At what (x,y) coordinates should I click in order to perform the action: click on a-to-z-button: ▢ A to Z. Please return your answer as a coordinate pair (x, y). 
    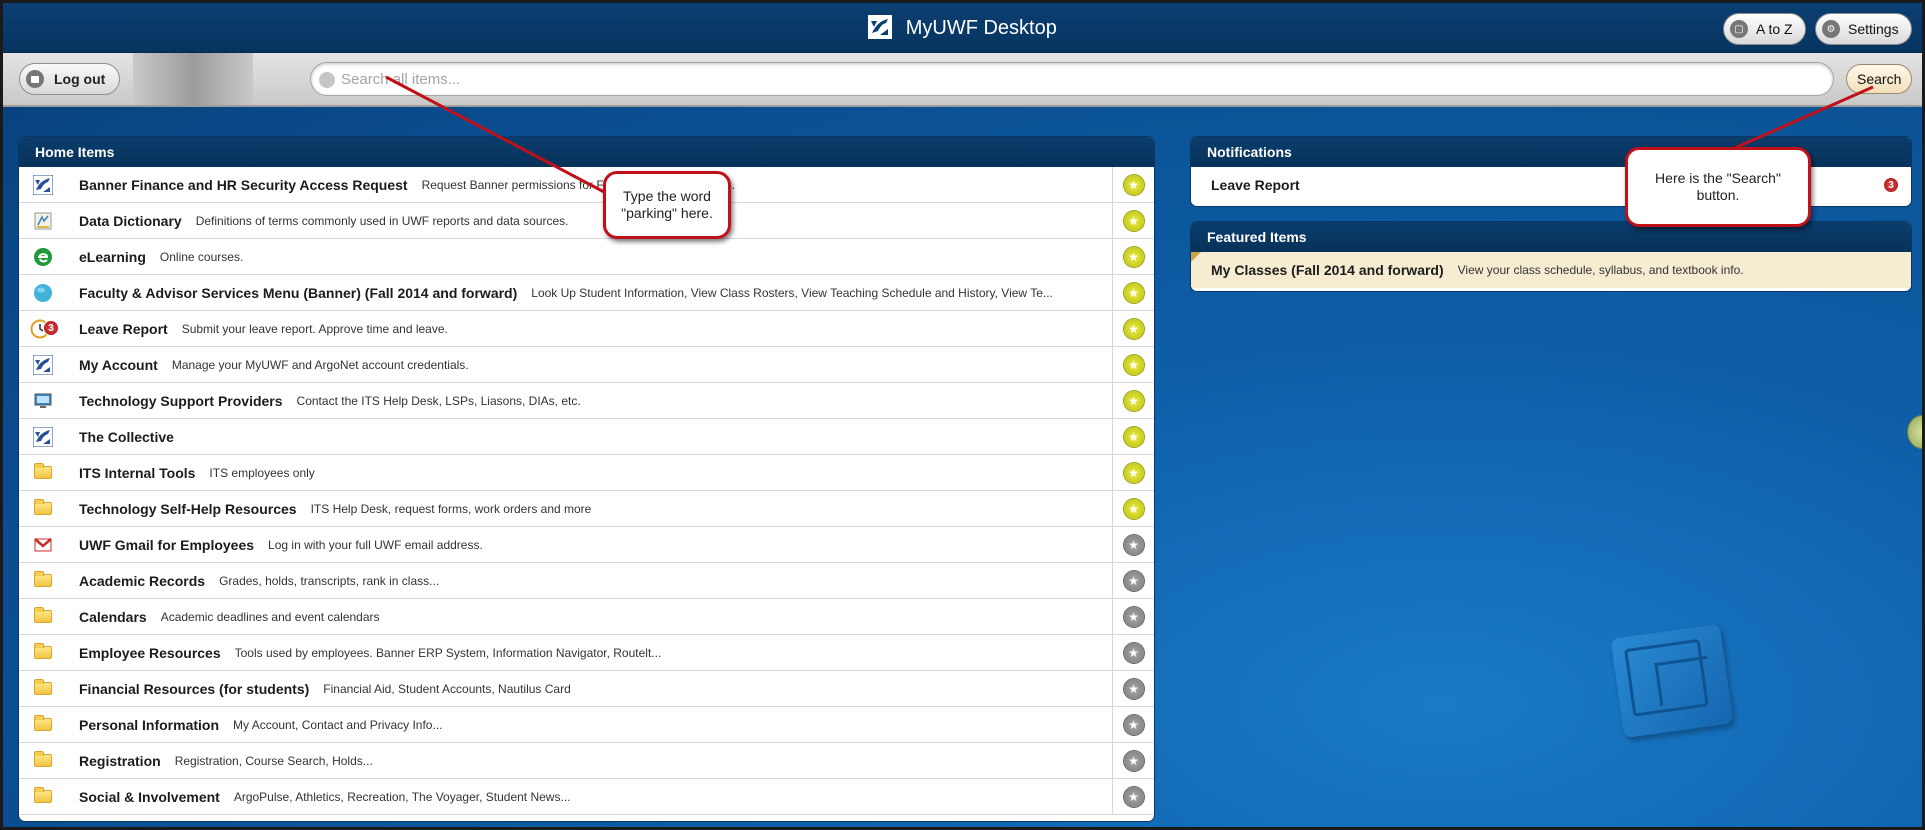
    Looking at the image, I should click on (1764, 29).